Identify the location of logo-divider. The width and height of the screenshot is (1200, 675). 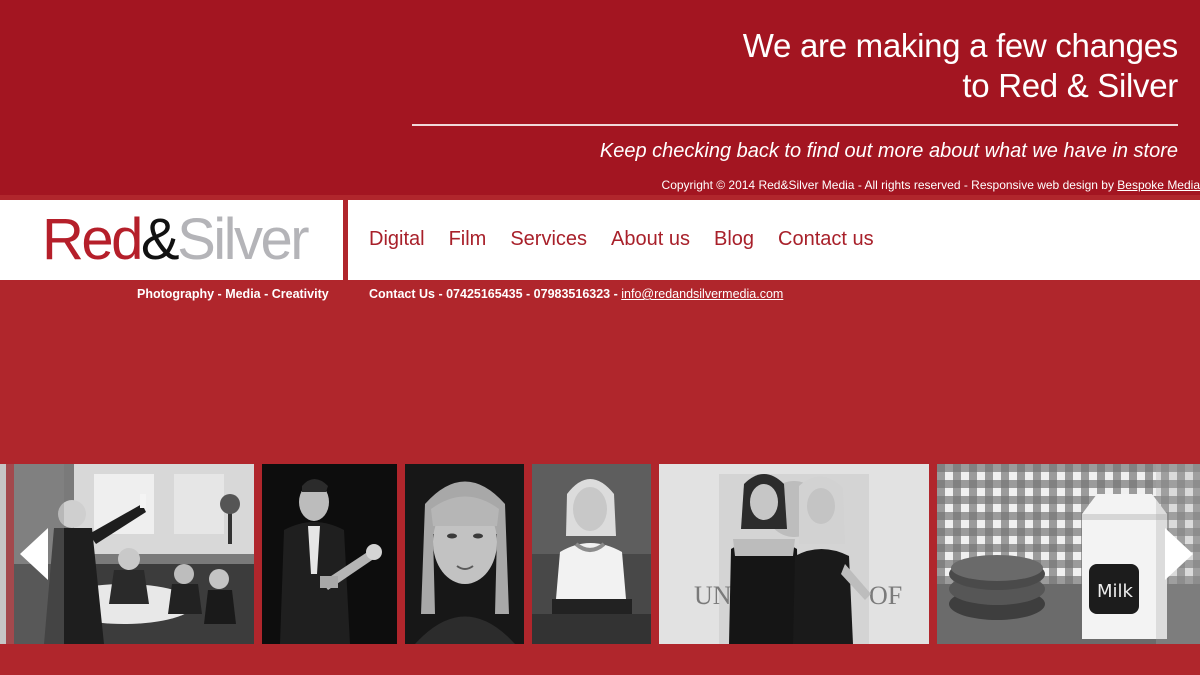
(345, 240).